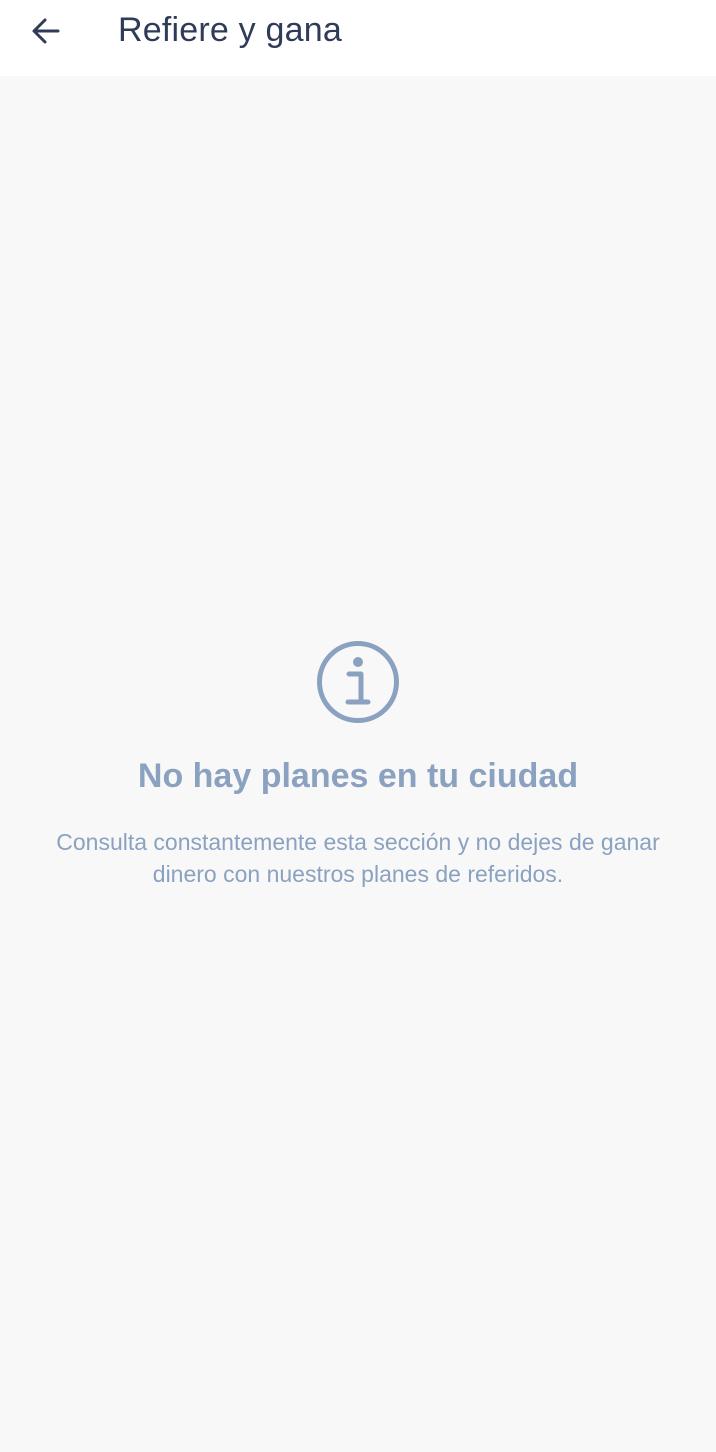 The width and height of the screenshot is (716, 1452). What do you see at coordinates (358, 776) in the screenshot?
I see `empty-state-title: No hay planes en tu ciudad` at bounding box center [358, 776].